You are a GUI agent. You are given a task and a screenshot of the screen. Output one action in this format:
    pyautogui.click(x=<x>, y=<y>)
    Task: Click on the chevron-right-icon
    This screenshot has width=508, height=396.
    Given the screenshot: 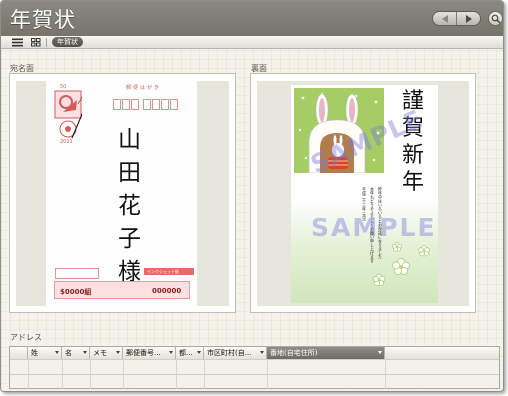 What is the action you would take?
    pyautogui.click(x=469, y=19)
    